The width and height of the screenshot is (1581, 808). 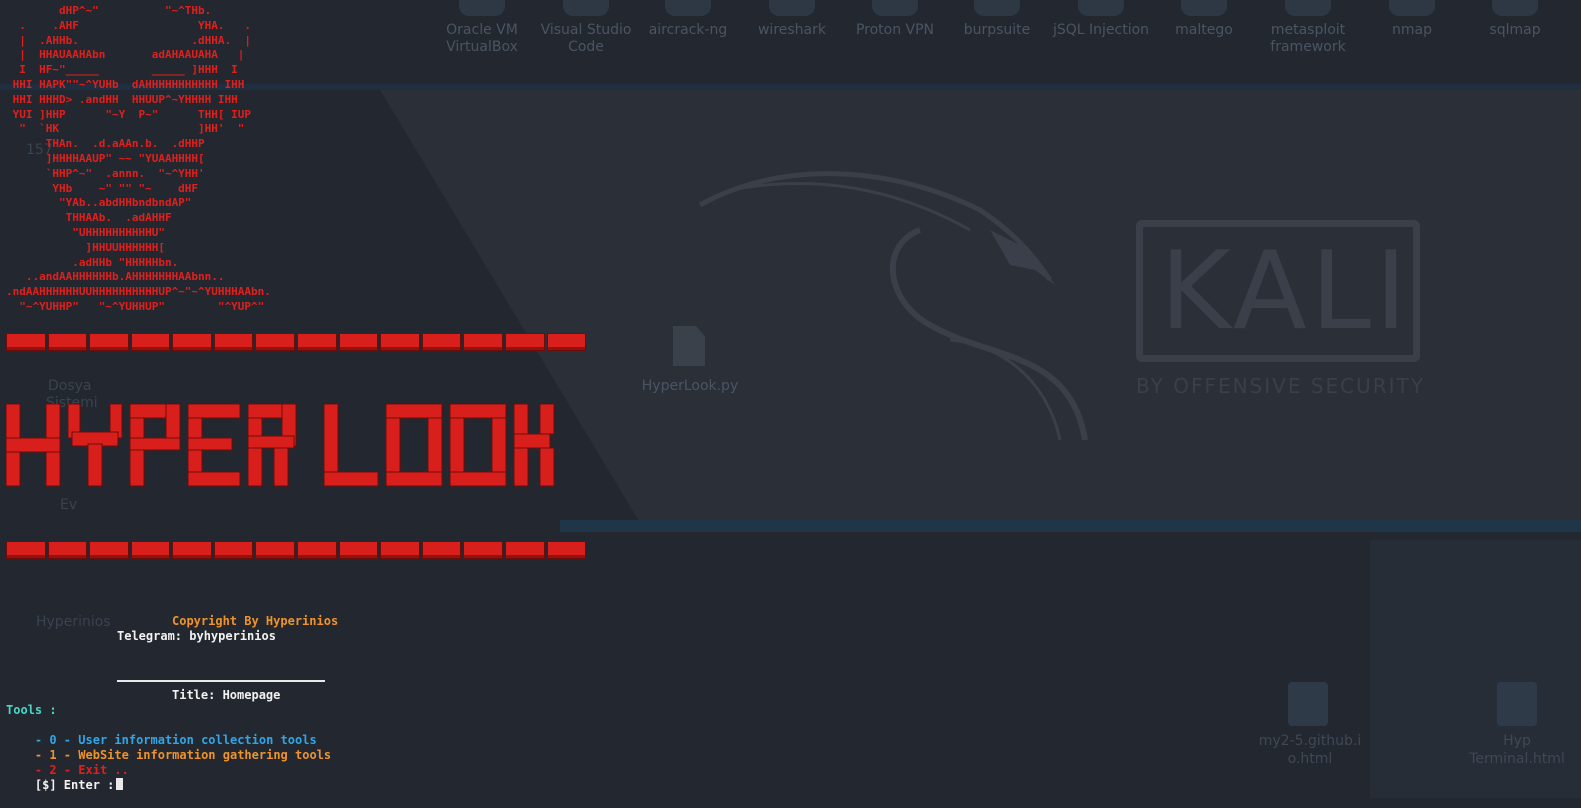 I want to click on decorative-block-row-top, so click(x=296, y=342).